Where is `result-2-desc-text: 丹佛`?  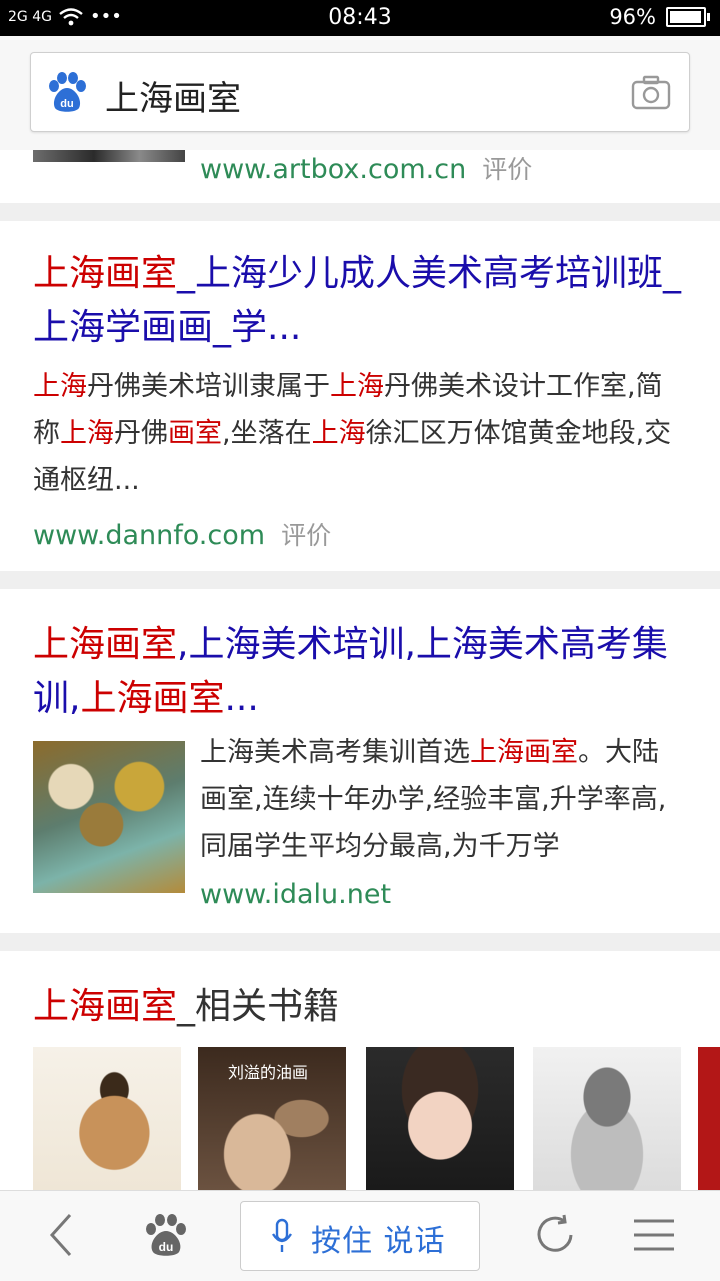
result-2-desc-text: 丹佛 is located at coordinates (141, 433).